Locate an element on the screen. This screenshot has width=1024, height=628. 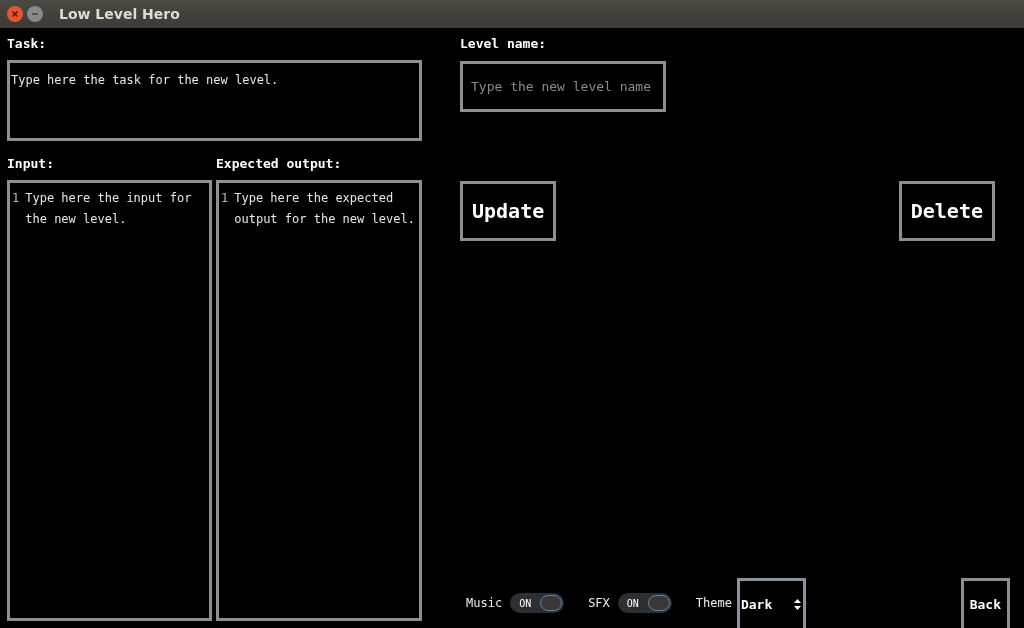
updown-caret-icon is located at coordinates (797, 604).